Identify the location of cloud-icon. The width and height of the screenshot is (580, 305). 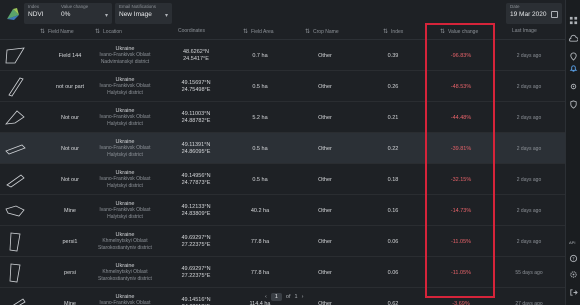
(573, 38).